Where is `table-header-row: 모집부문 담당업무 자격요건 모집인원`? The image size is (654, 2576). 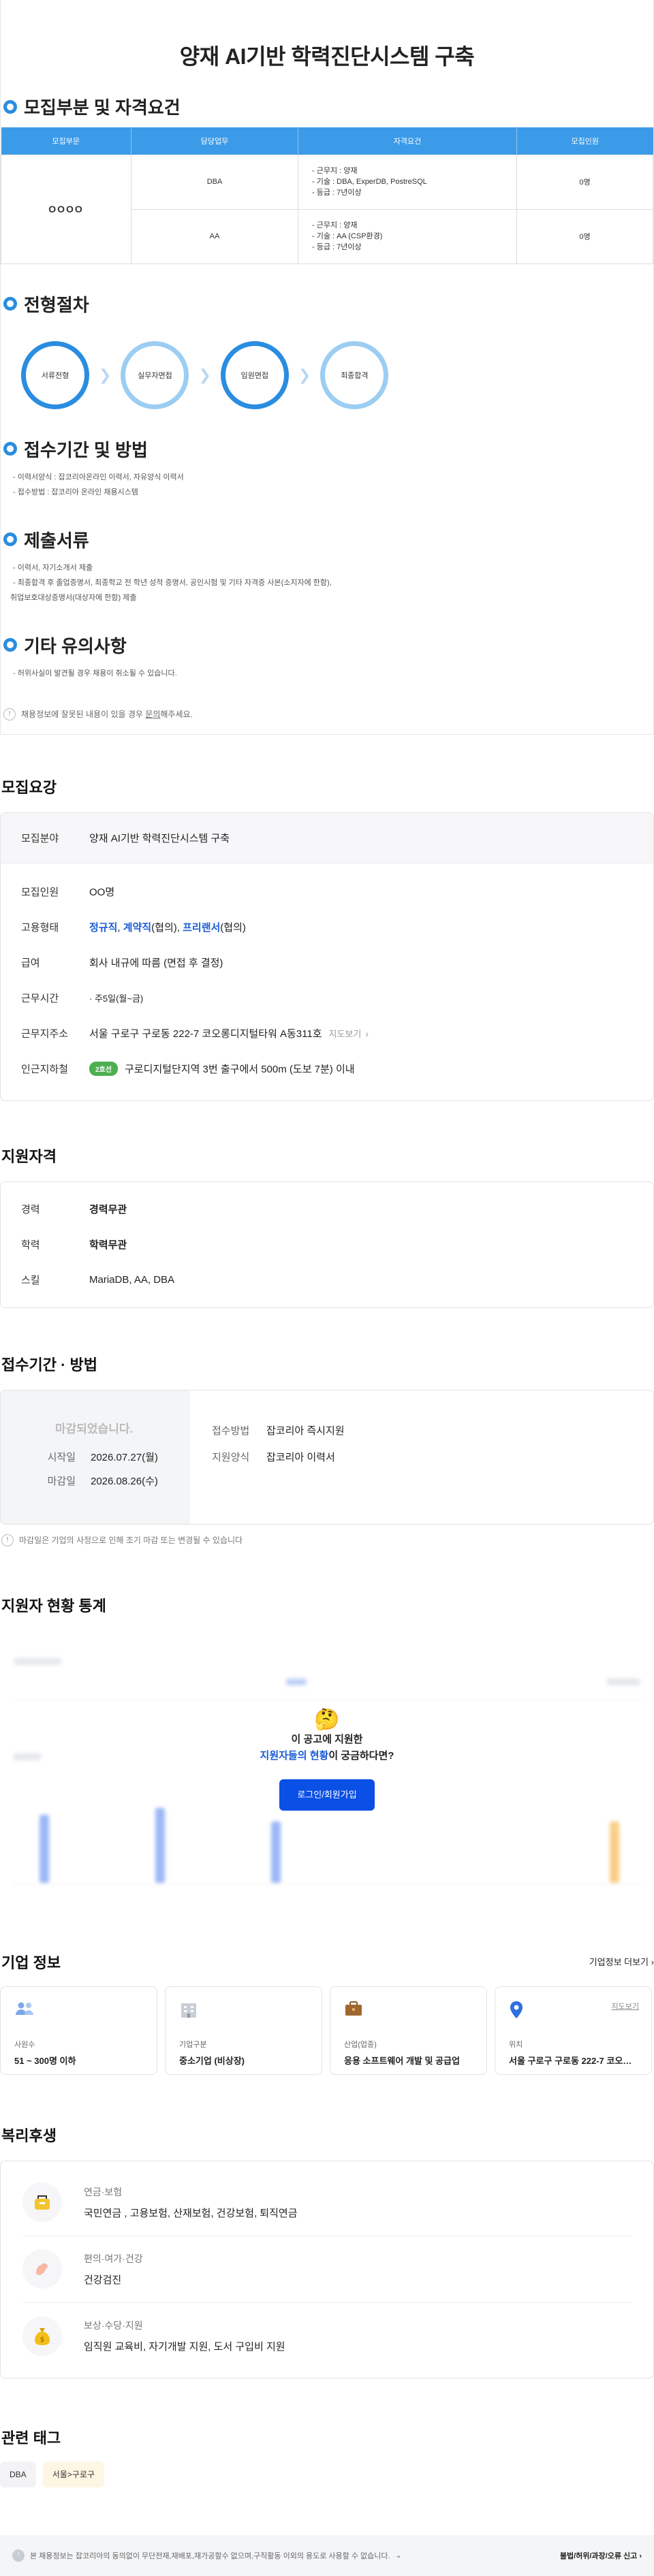 table-header-row: 모집부문 담당업무 자격요건 모집인원 is located at coordinates (327, 141).